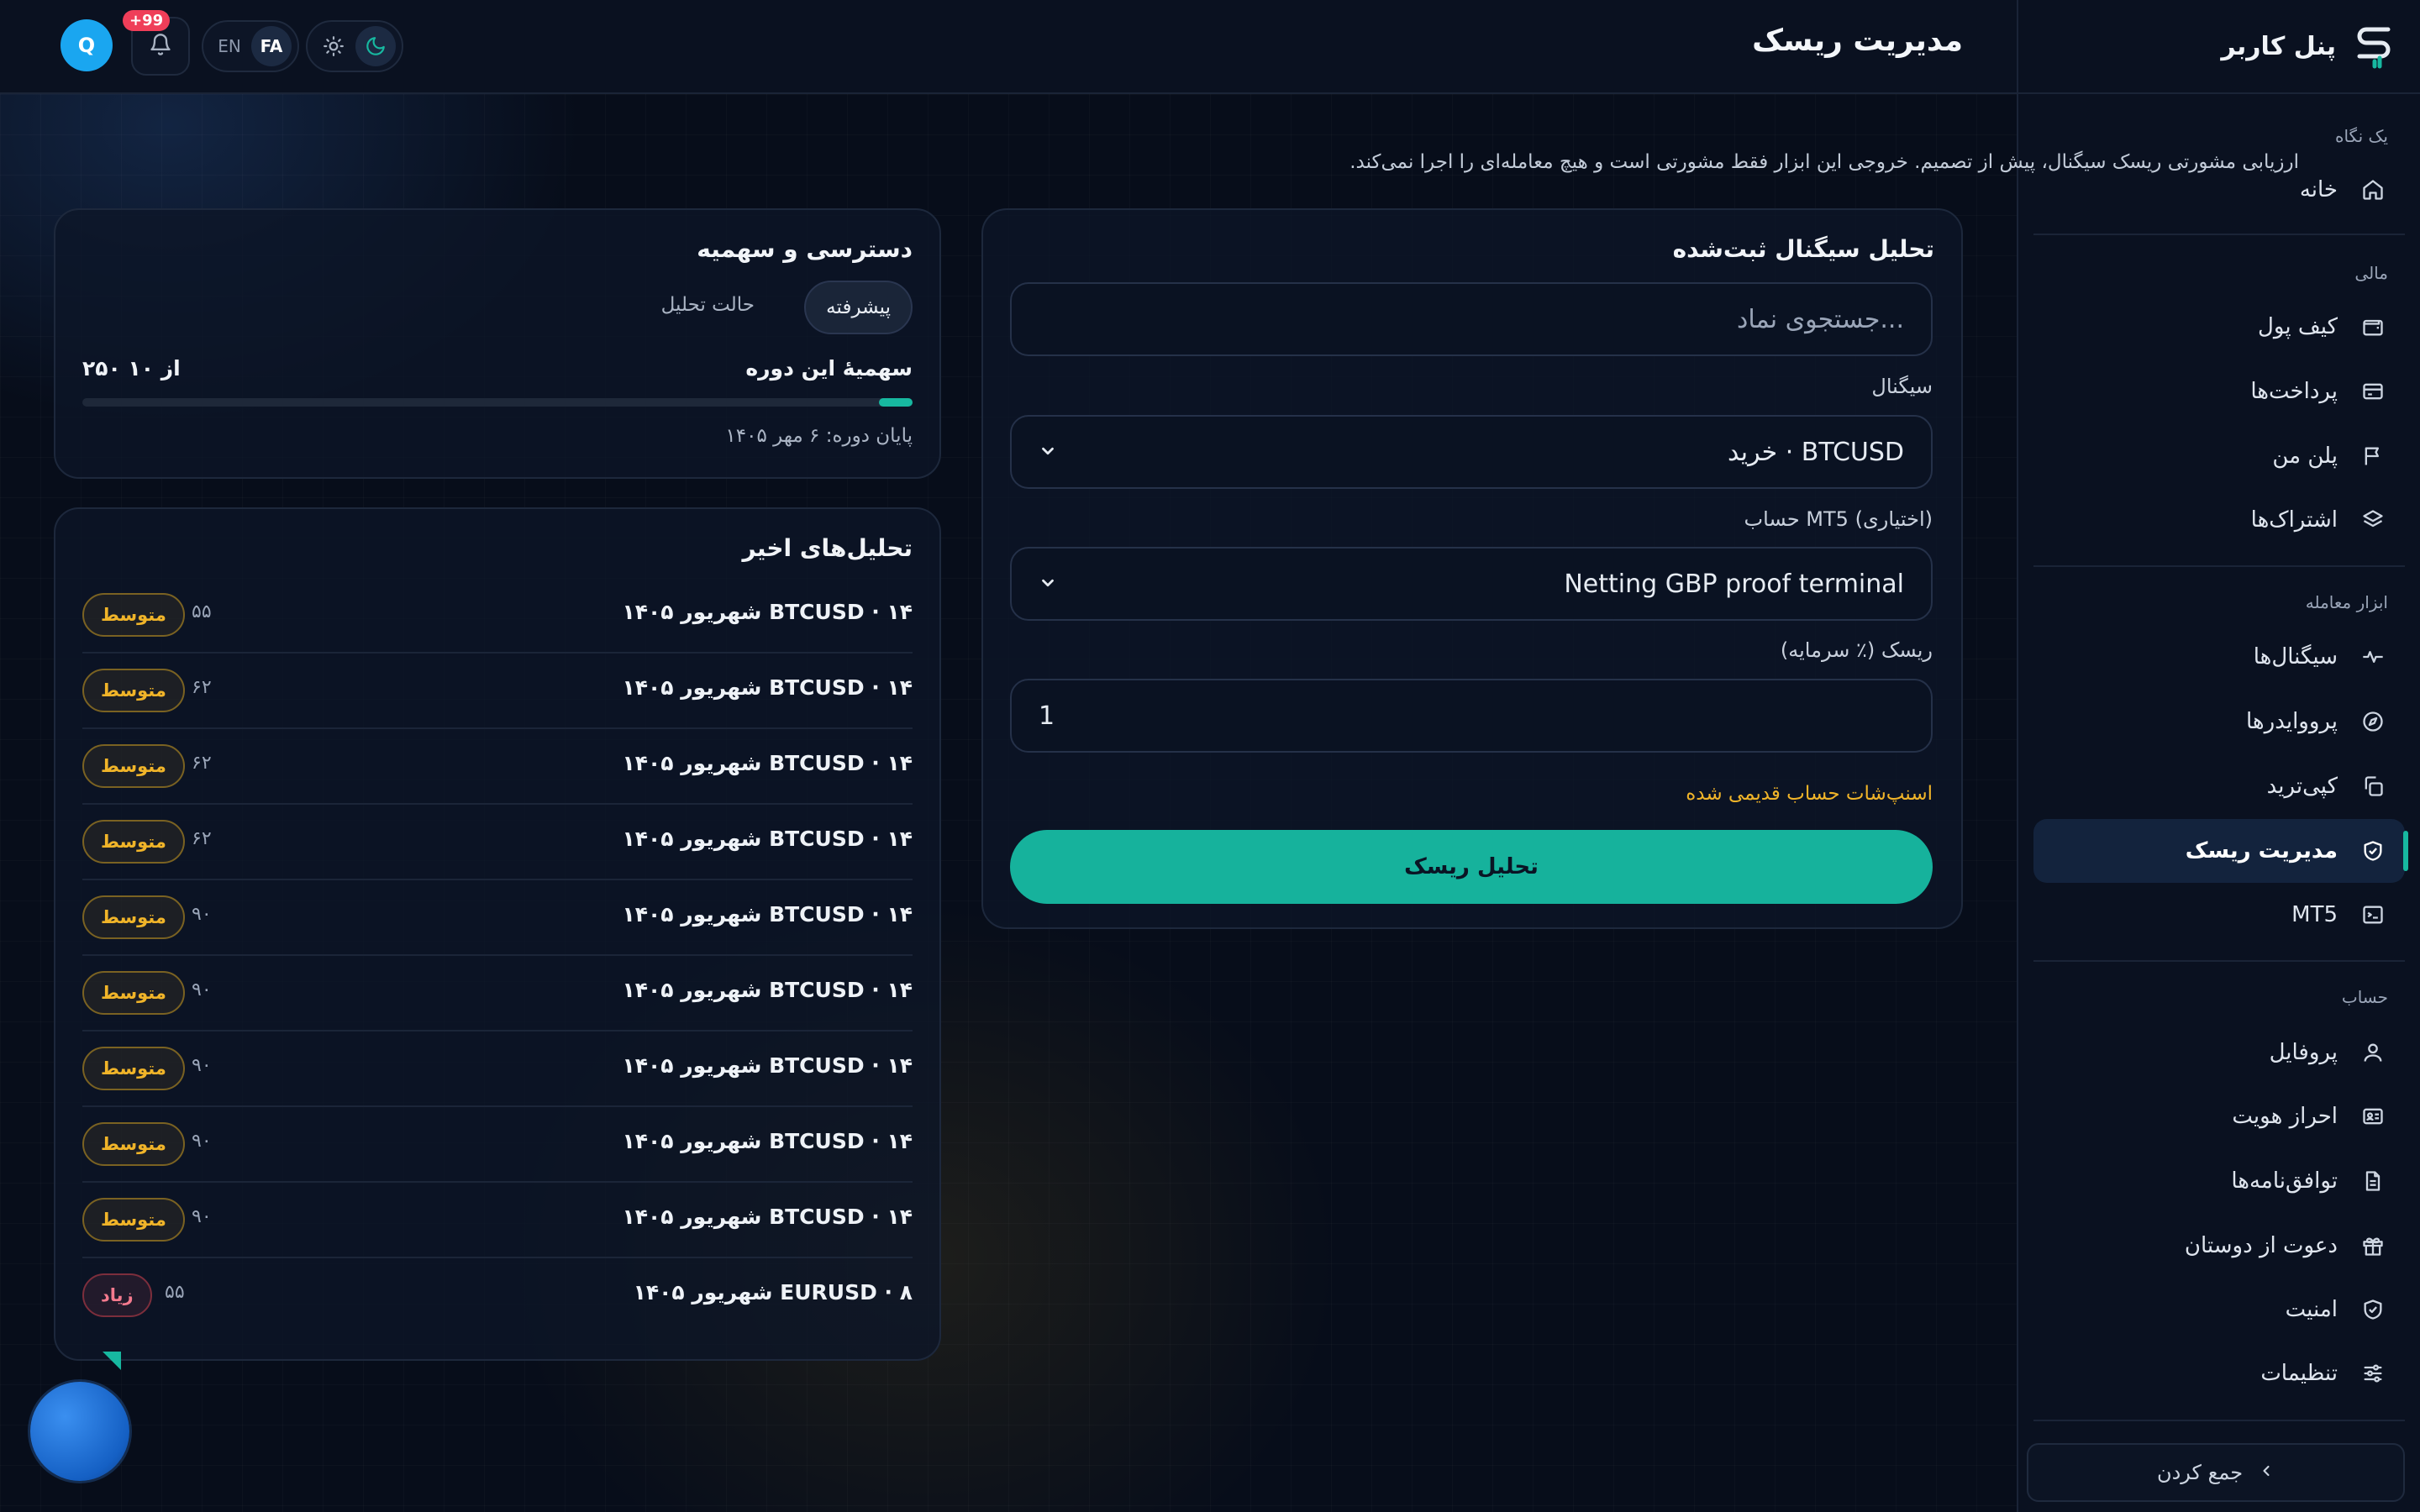 Image resolution: width=2420 pixels, height=1512 pixels. I want to click on sidebar-item-settings: تنظیمات, so click(2219, 1373).